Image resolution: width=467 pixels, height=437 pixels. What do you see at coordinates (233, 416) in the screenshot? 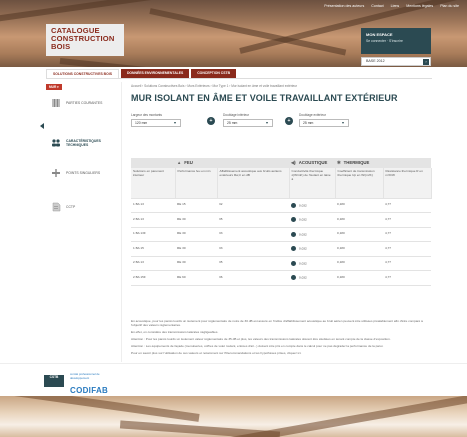
I see `footer-banner-image` at bounding box center [233, 416].